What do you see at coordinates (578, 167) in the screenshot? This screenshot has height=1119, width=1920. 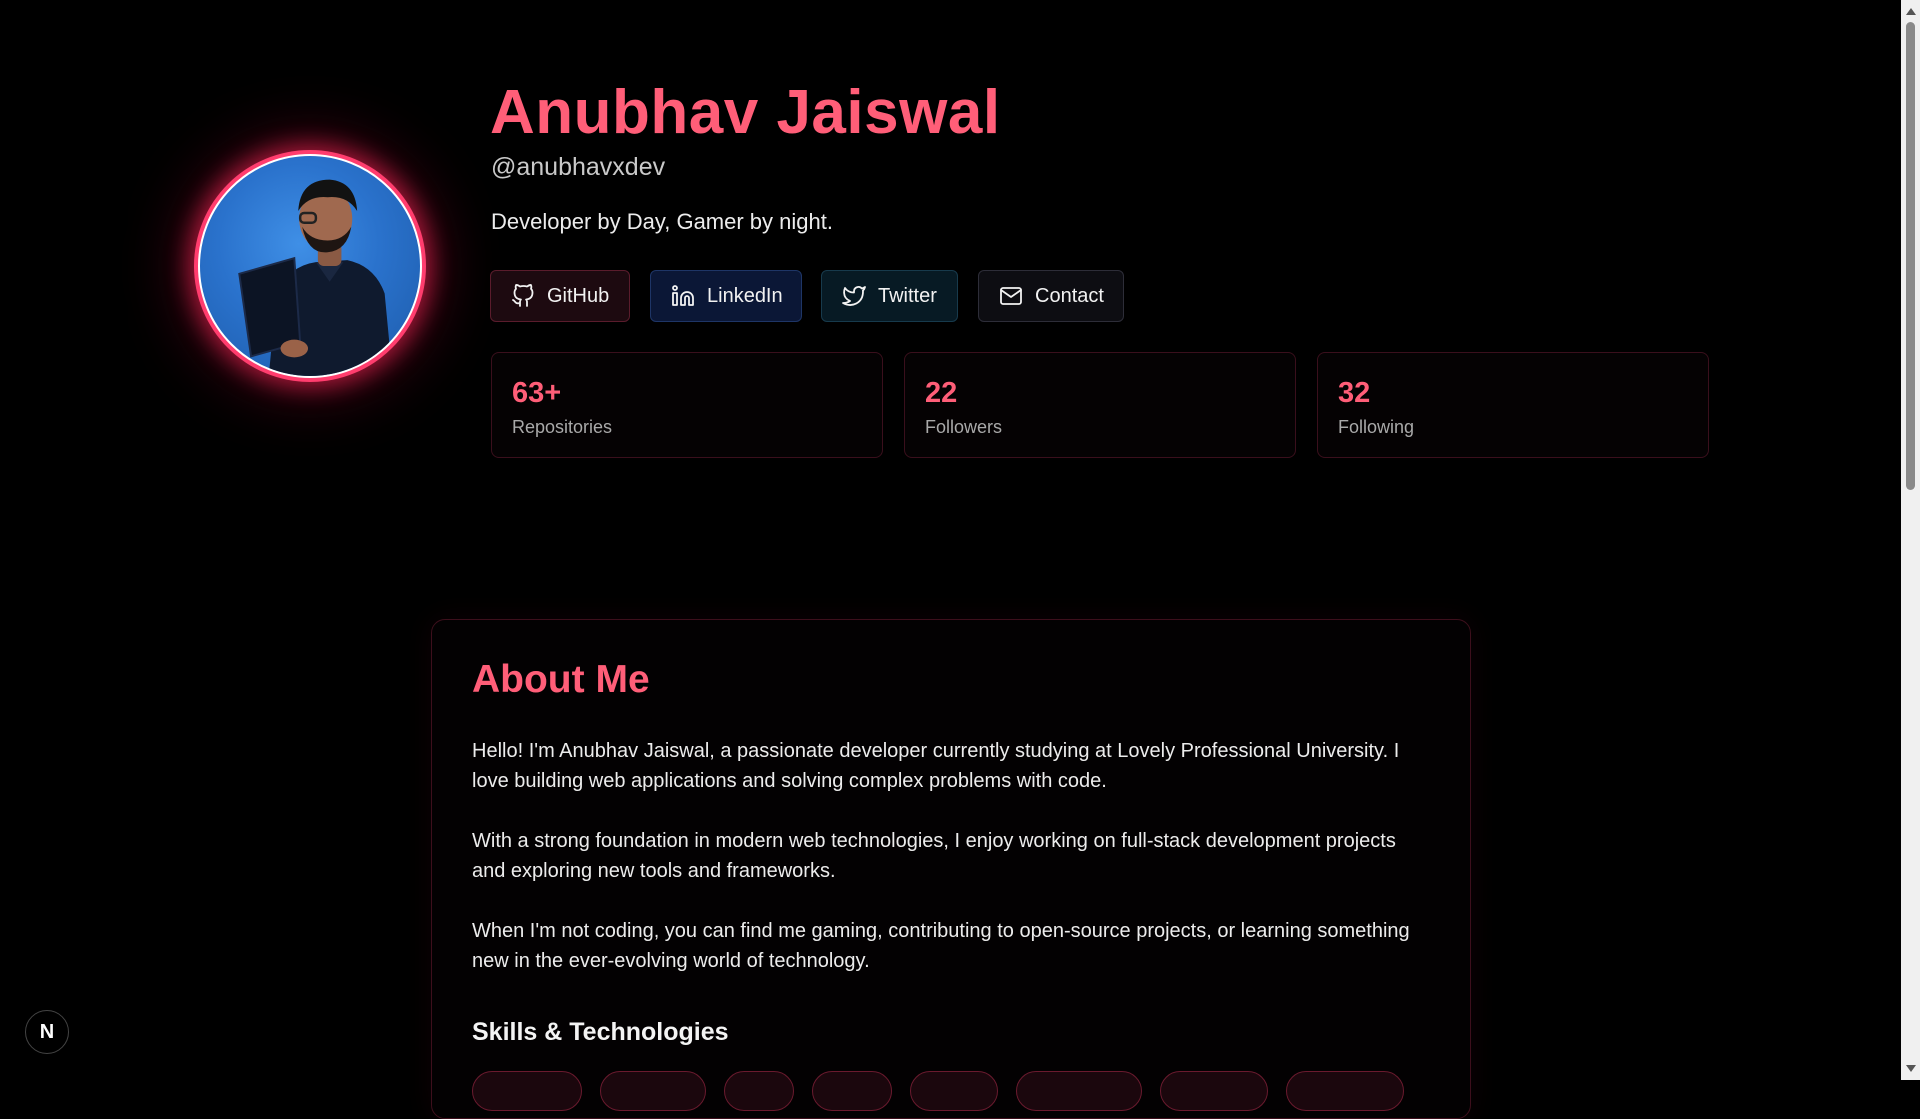 I see `profile-handle: @anubhavxdev` at bounding box center [578, 167].